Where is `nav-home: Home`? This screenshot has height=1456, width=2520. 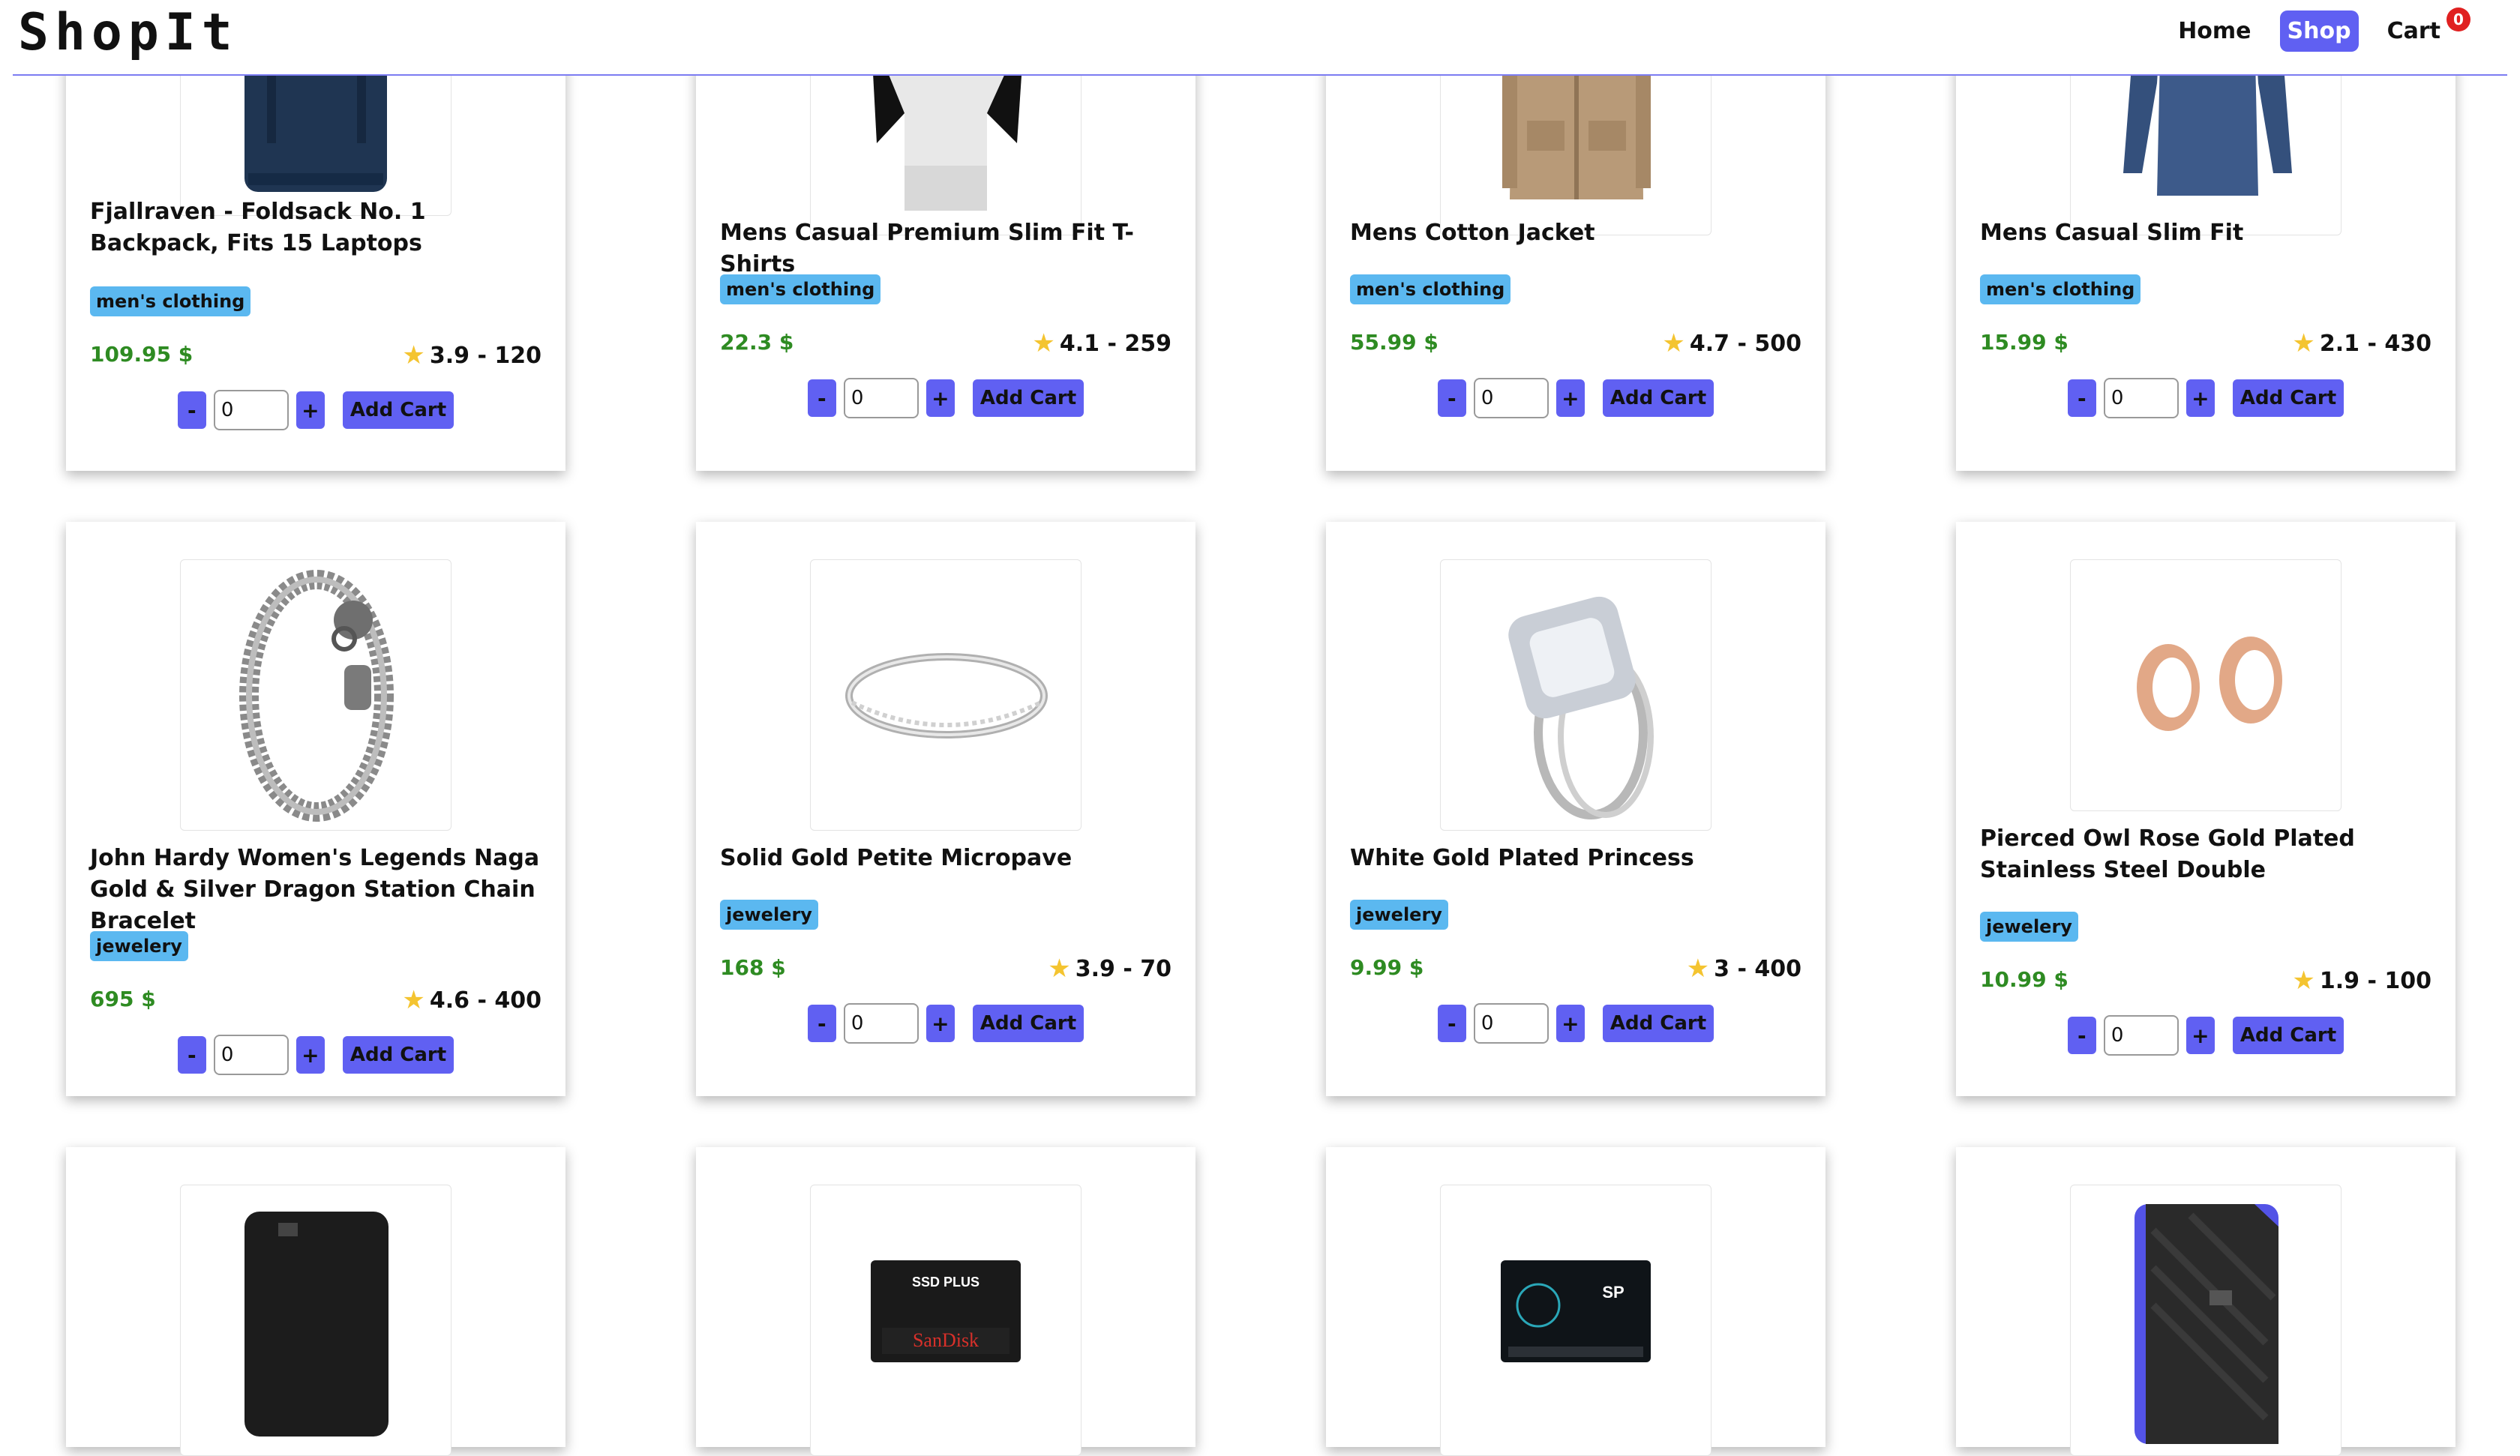
nav-home: Home is located at coordinates (2214, 31).